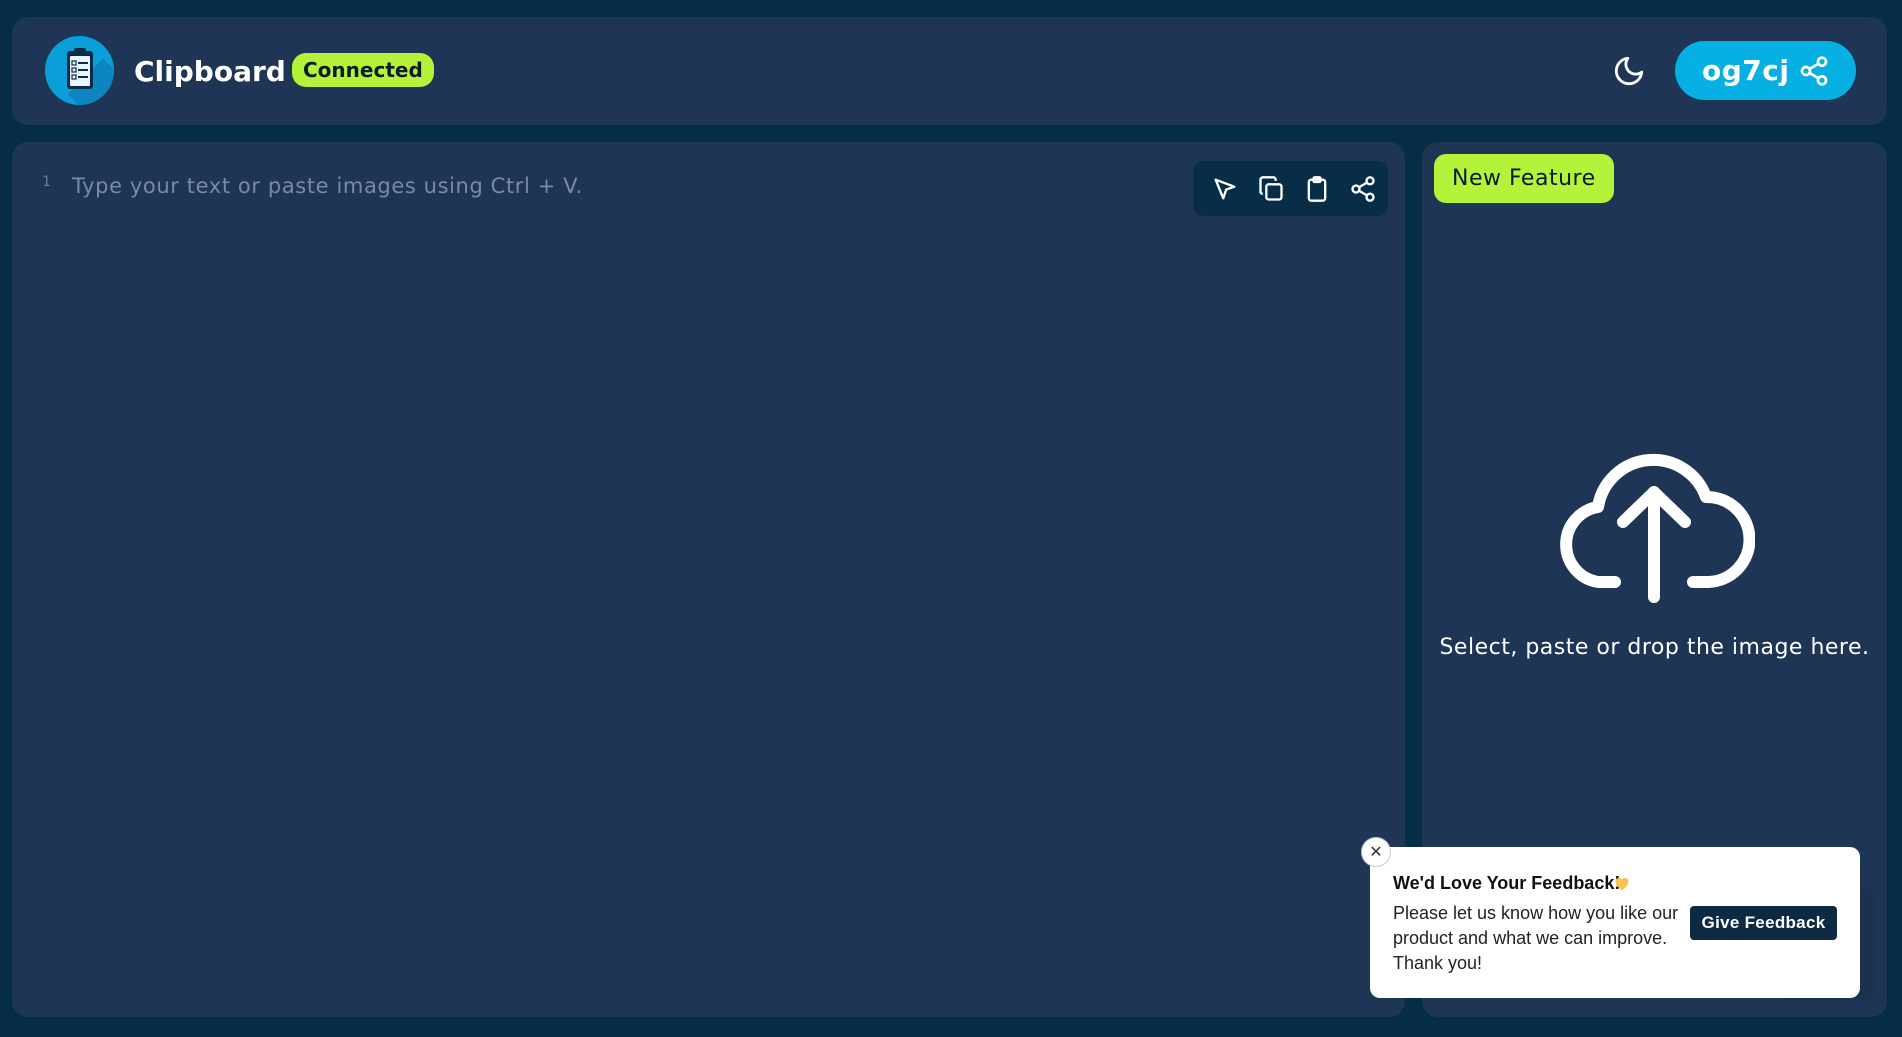 The width and height of the screenshot is (1902, 1037). Describe the element at coordinates (1317, 189) in the screenshot. I see `clipboard-paste-icon` at that location.